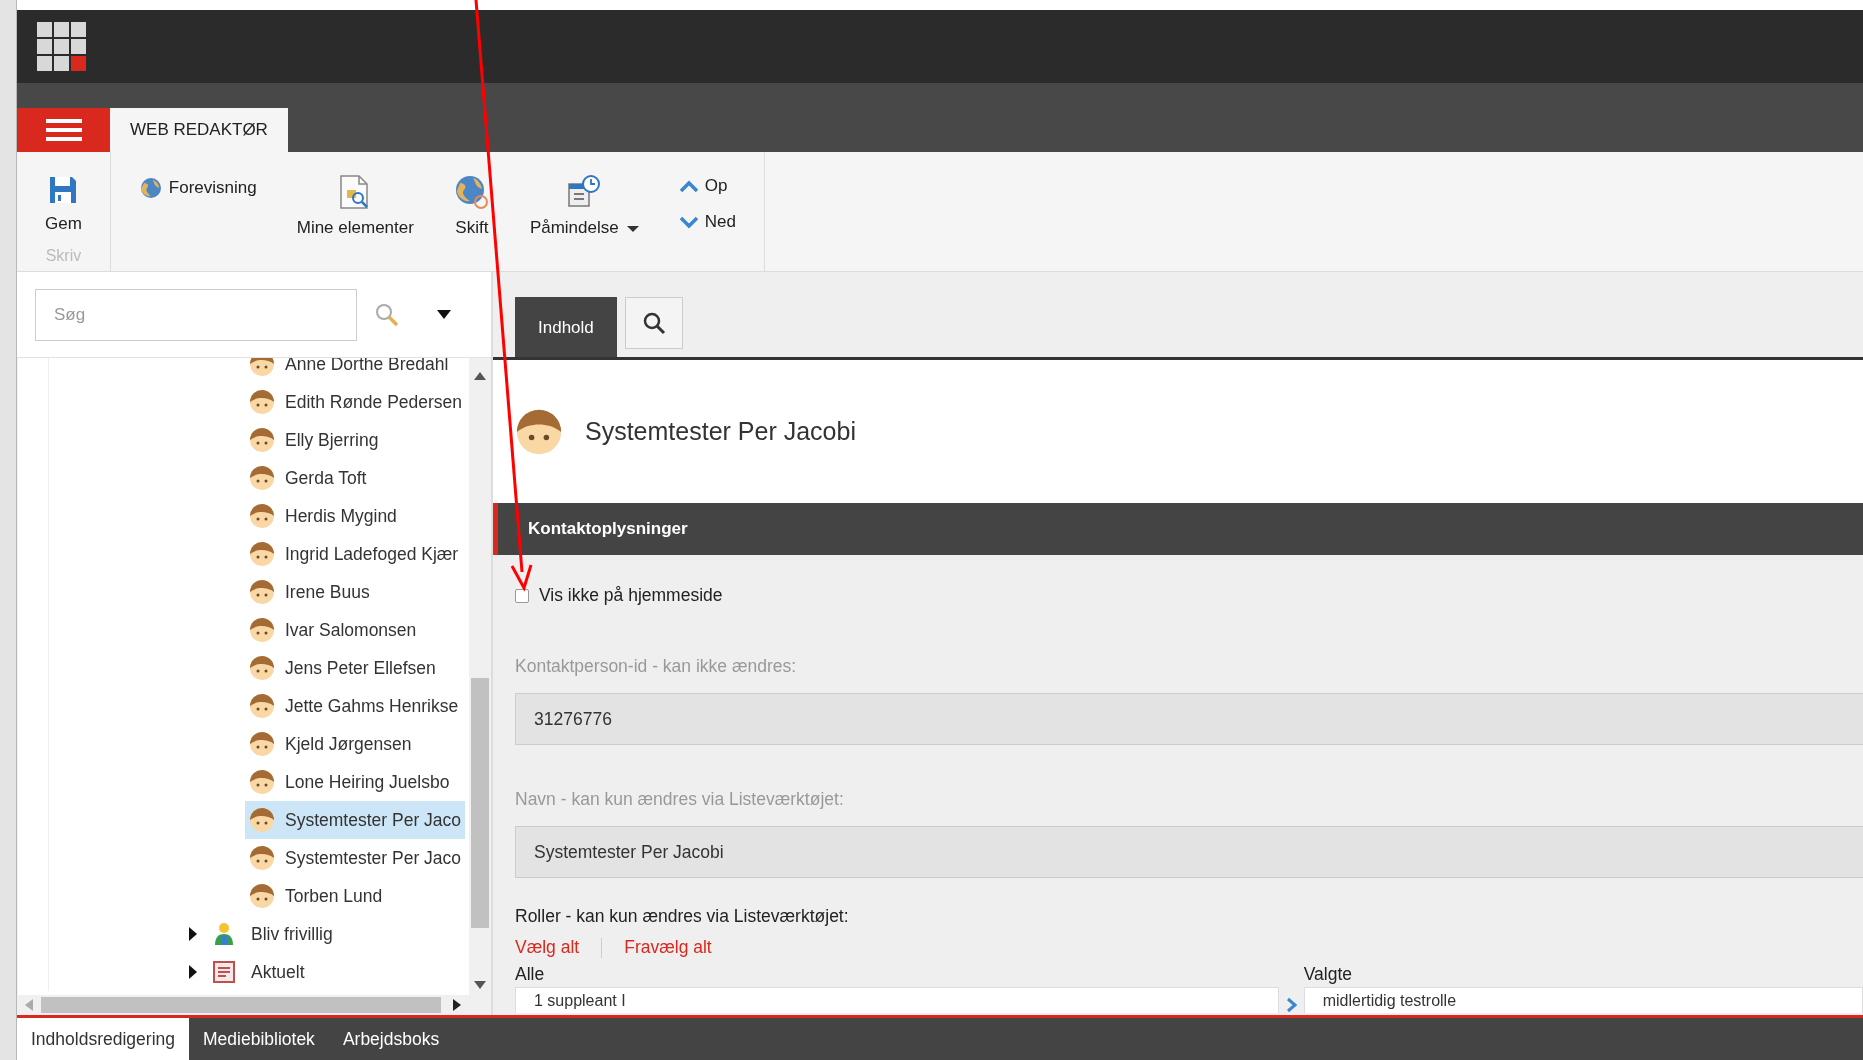 This screenshot has height=1060, width=1863. I want to click on field-label: Roller - kan kun ændres via Listeværktøjet:, so click(682, 916).